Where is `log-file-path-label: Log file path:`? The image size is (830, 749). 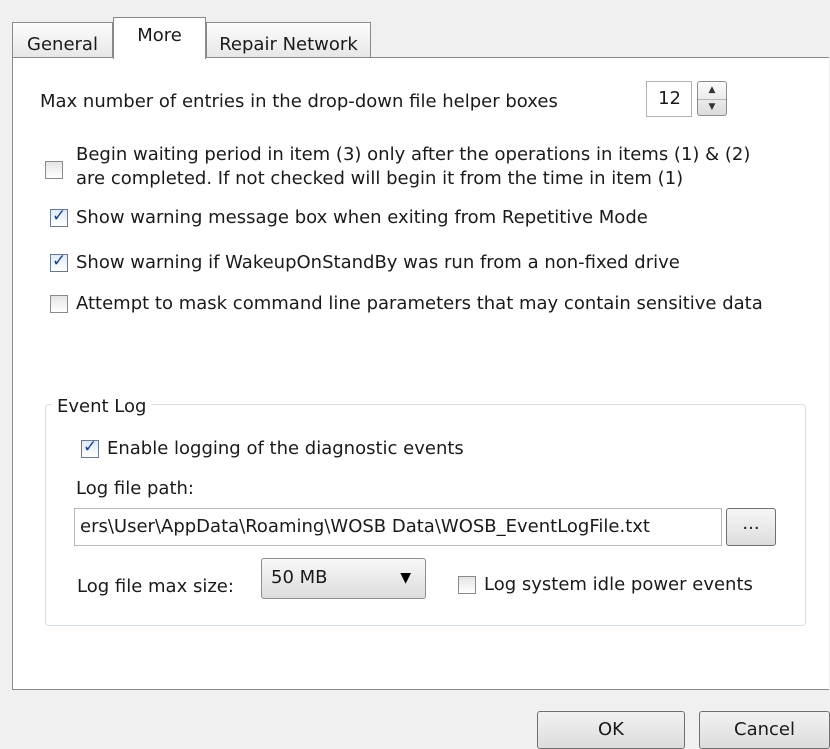
log-file-path-label: Log file path: is located at coordinates (135, 488).